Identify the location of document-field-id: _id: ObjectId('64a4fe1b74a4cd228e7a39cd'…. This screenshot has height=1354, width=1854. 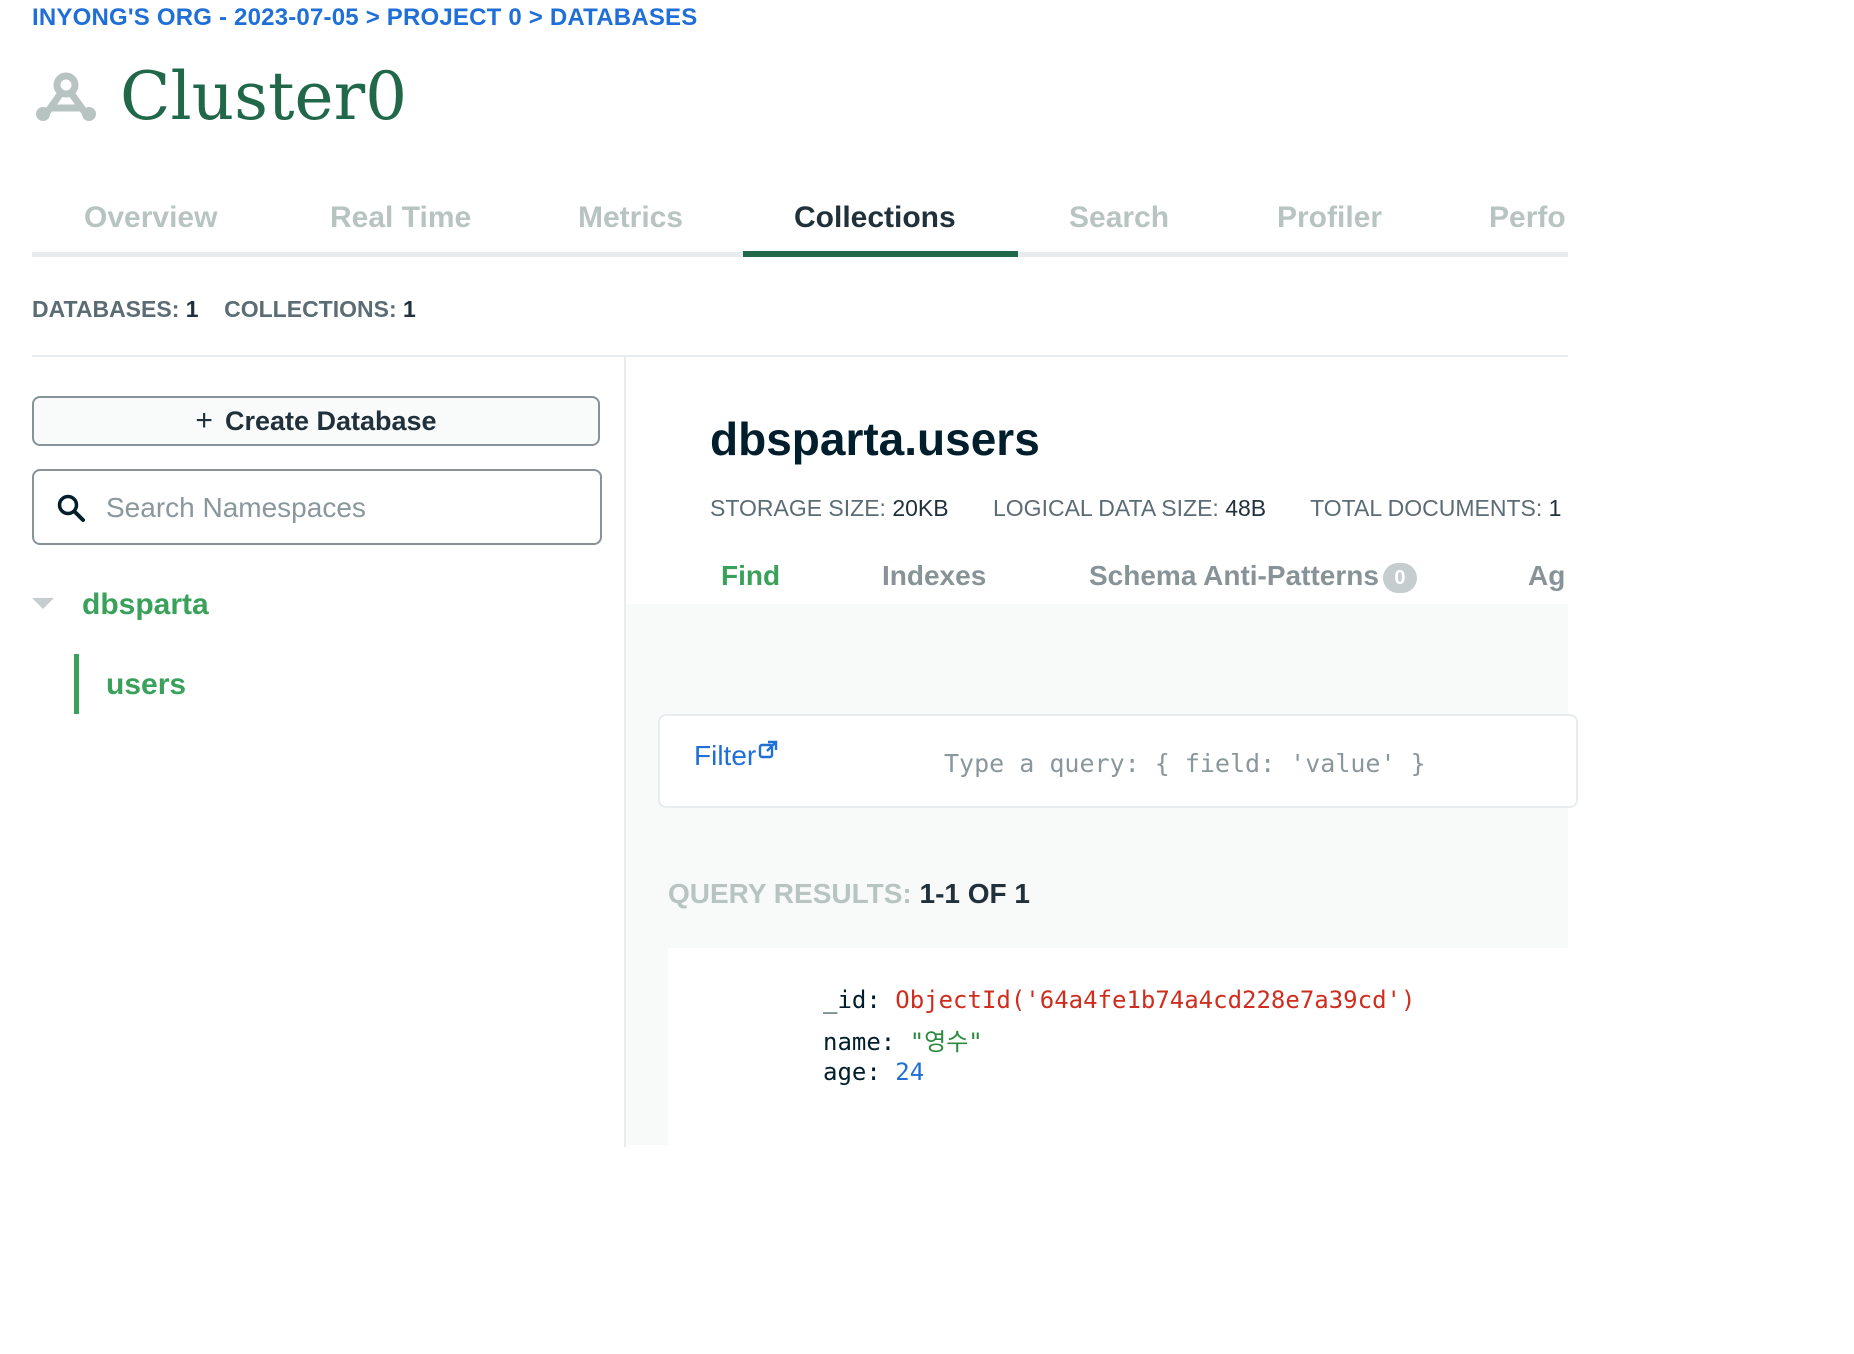
(1119, 1000).